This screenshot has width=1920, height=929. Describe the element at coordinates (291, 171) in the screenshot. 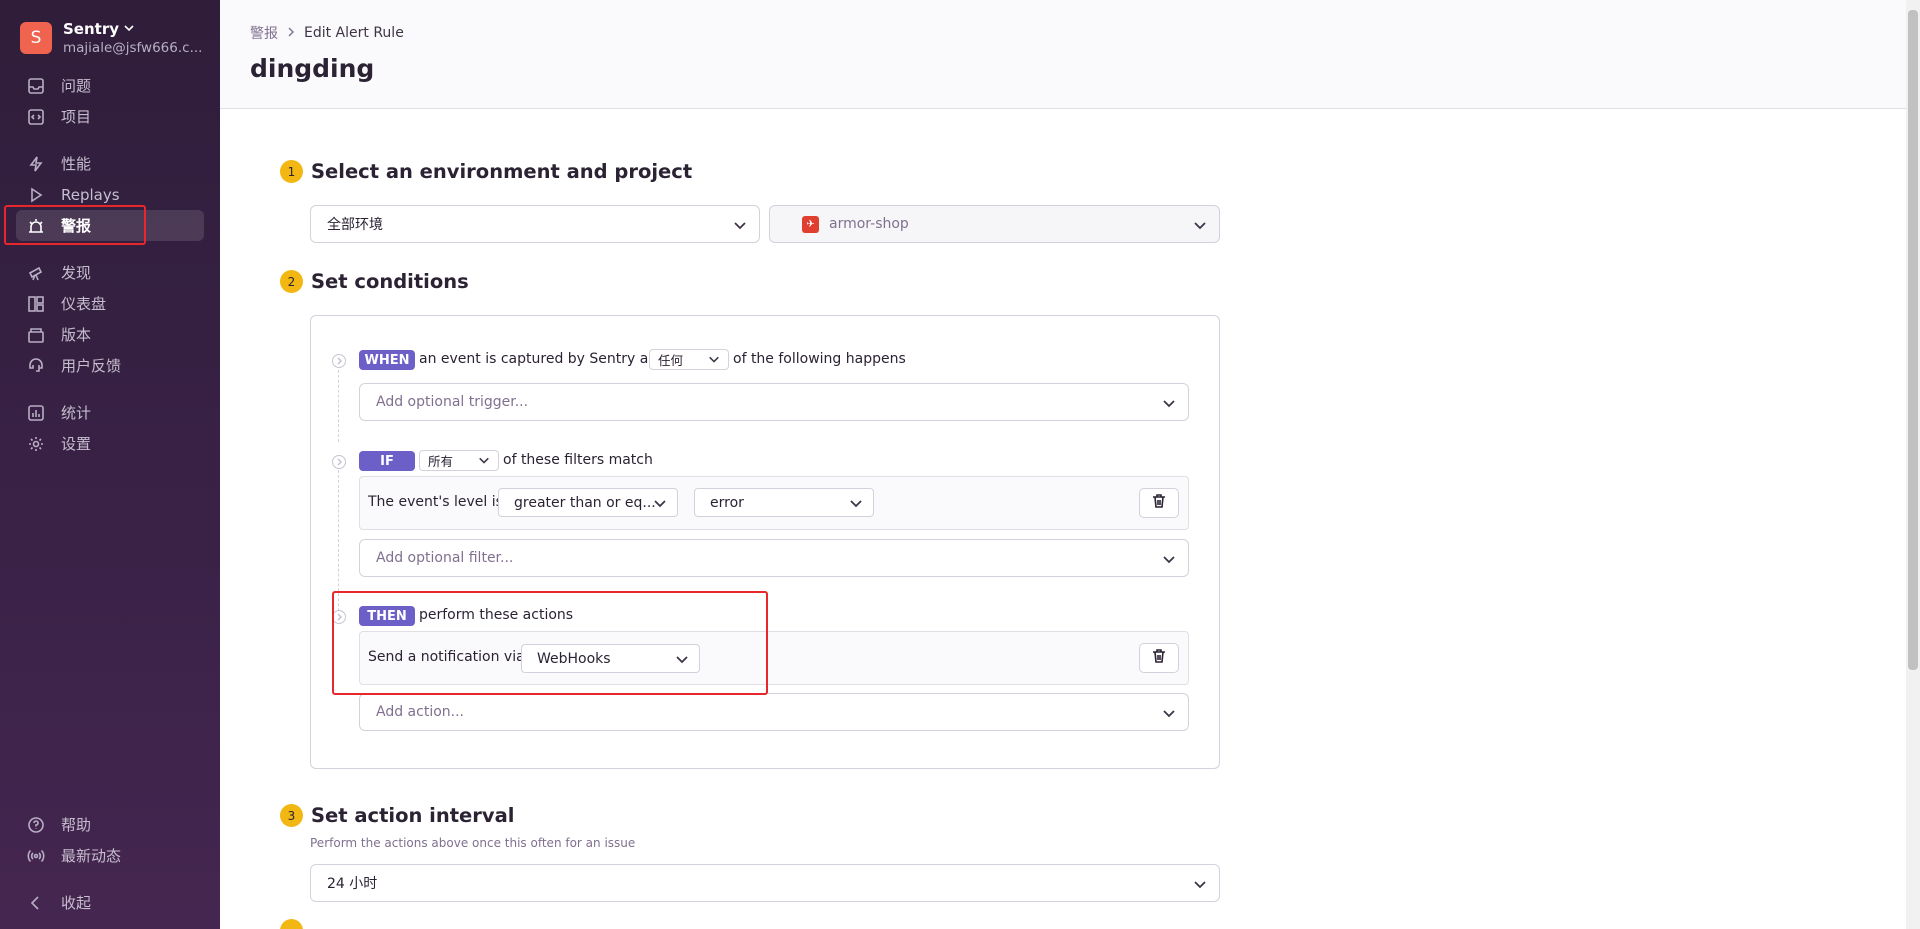

I see `step-number: 1` at that location.